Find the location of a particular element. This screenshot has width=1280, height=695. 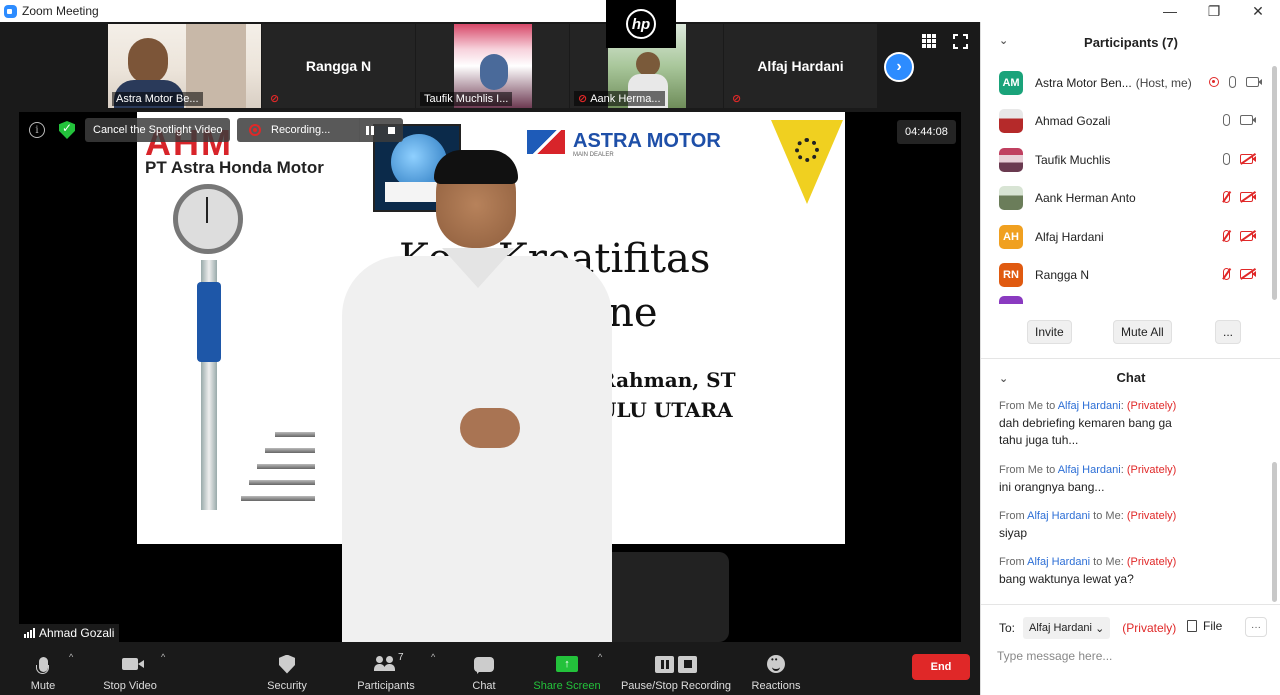

chat-bubble-icon is located at coordinates (484, 665).